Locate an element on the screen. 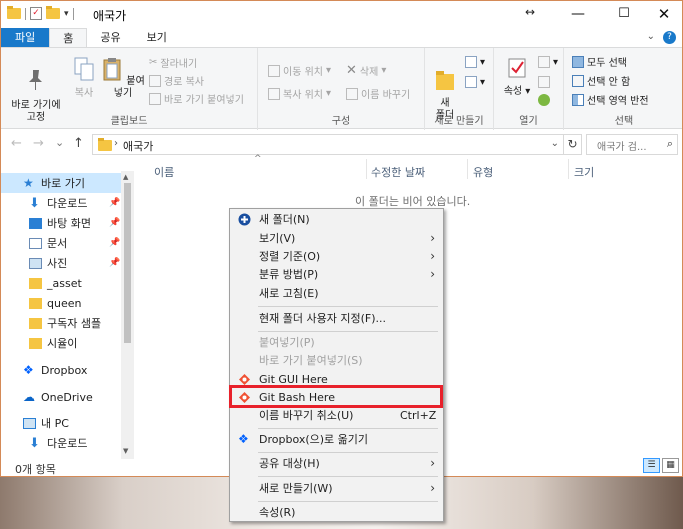 The width and height of the screenshot is (683, 529). column-type: 유형 is located at coordinates (483, 172).